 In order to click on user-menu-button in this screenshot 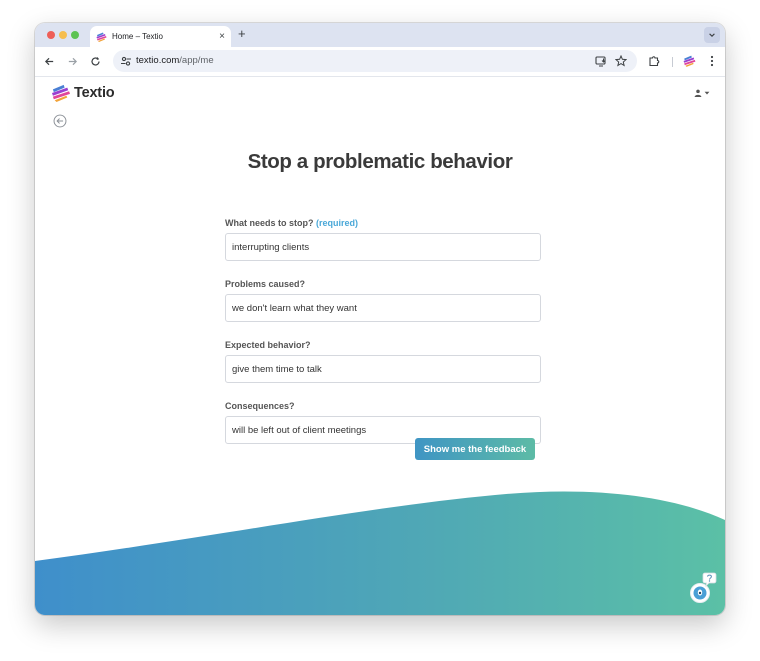, I will do `click(702, 93)`.